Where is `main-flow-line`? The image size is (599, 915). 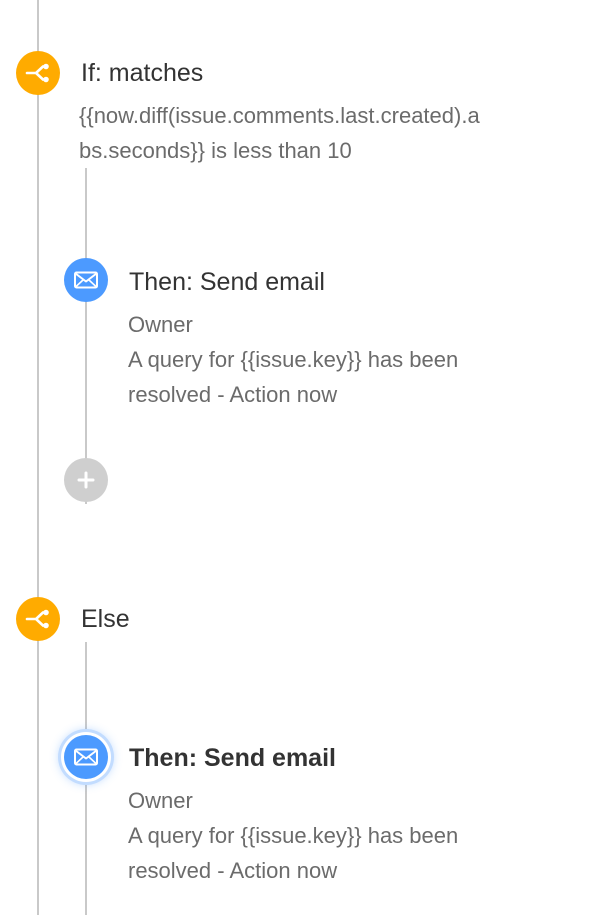
main-flow-line is located at coordinates (38, 457).